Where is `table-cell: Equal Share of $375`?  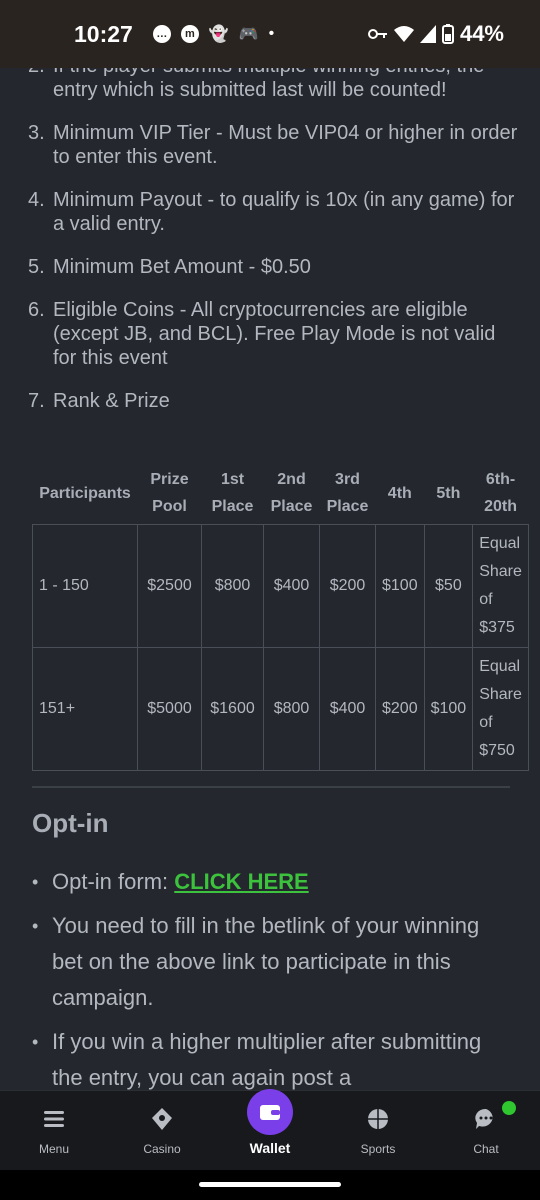 table-cell: Equal Share of $375 is located at coordinates (500, 586).